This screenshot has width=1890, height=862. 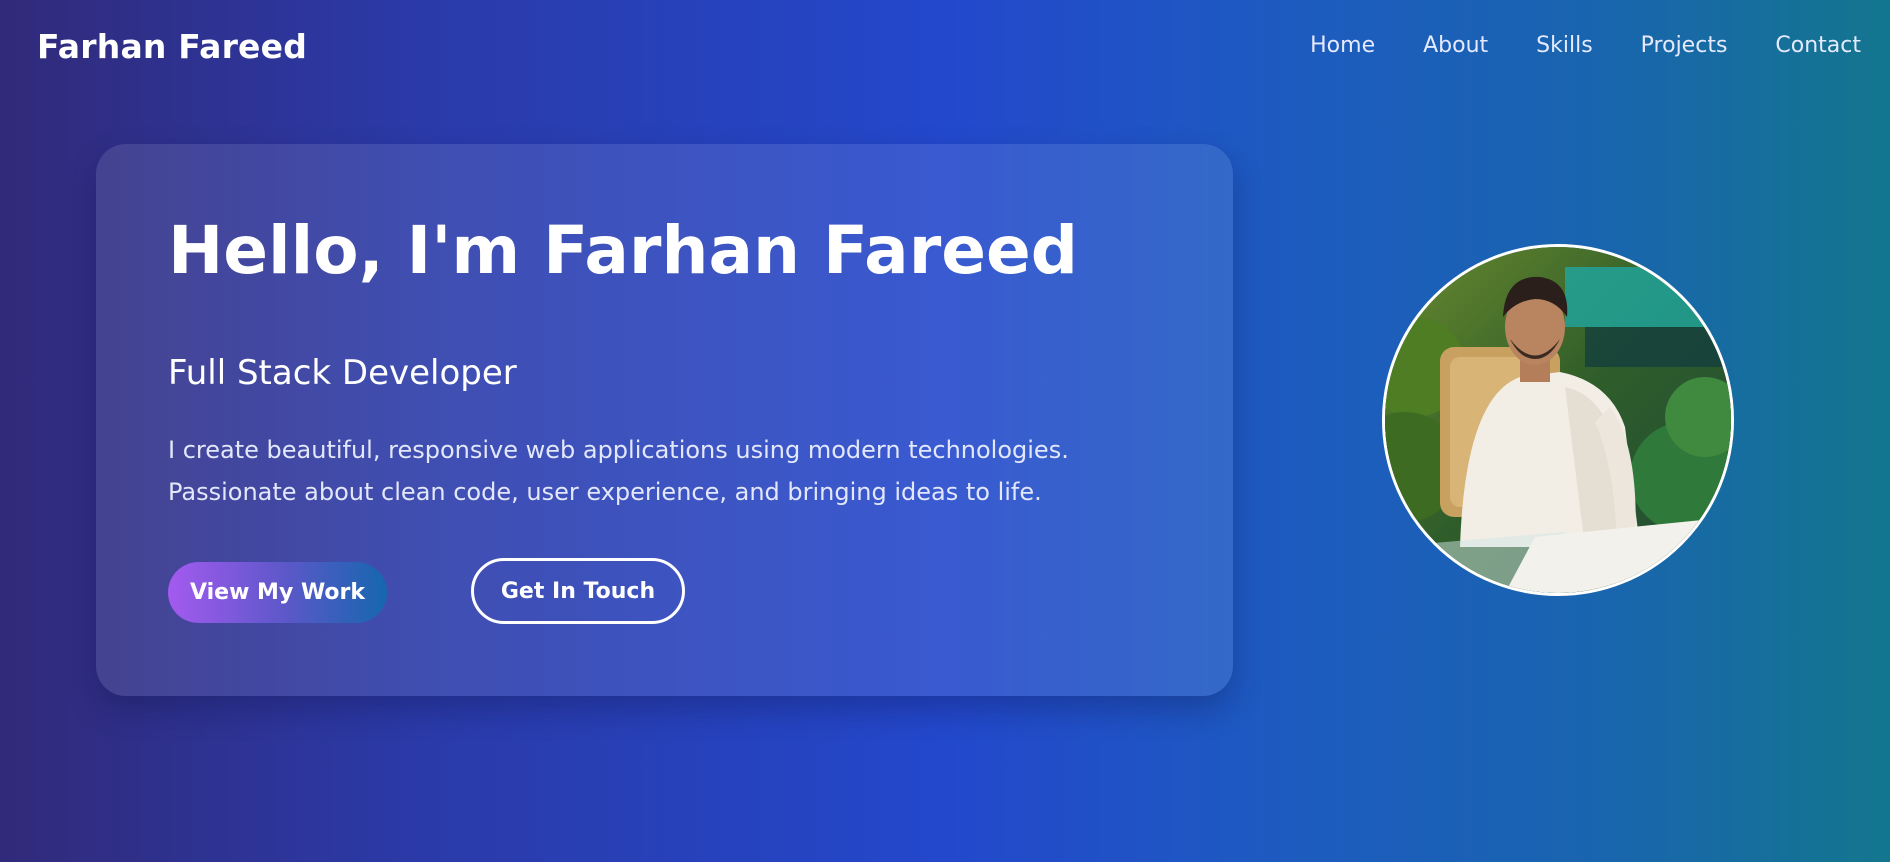 I want to click on nav-link-home: Home, so click(x=1342, y=45).